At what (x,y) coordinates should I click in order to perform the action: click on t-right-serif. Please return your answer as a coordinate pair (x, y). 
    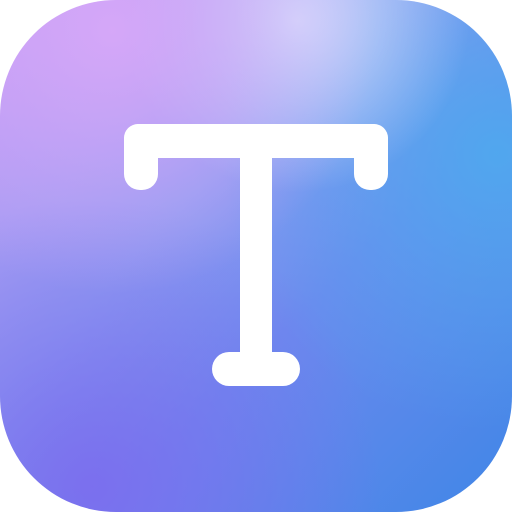
    Looking at the image, I should click on (371, 157).